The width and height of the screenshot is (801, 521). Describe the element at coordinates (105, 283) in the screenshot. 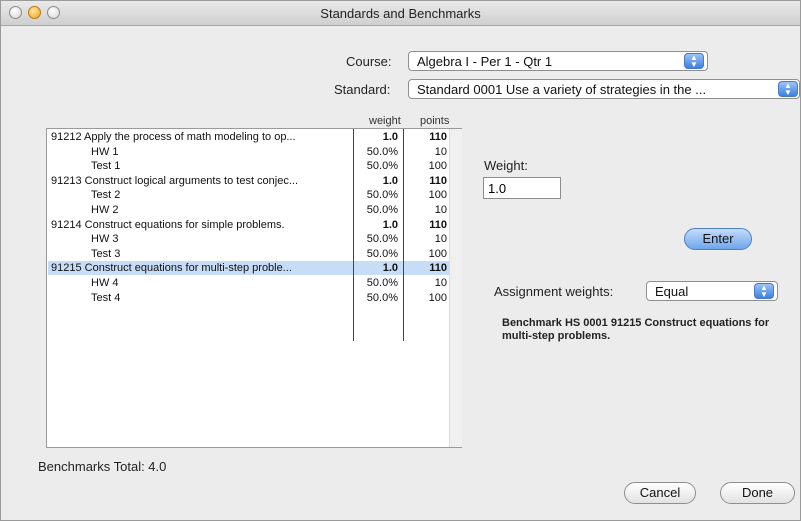

I see `name-cell: HW 4` at that location.